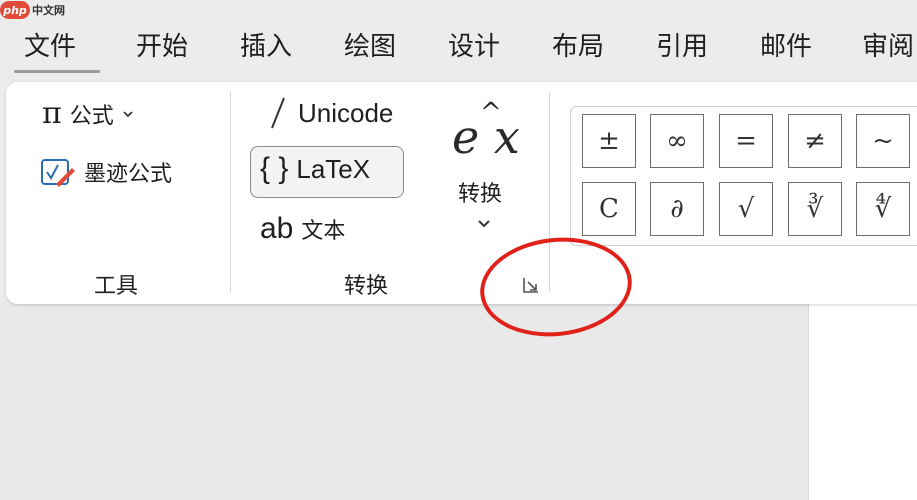 Image resolution: width=917 pixels, height=500 pixels. I want to click on symbol-cube-root: ∛, so click(815, 209).